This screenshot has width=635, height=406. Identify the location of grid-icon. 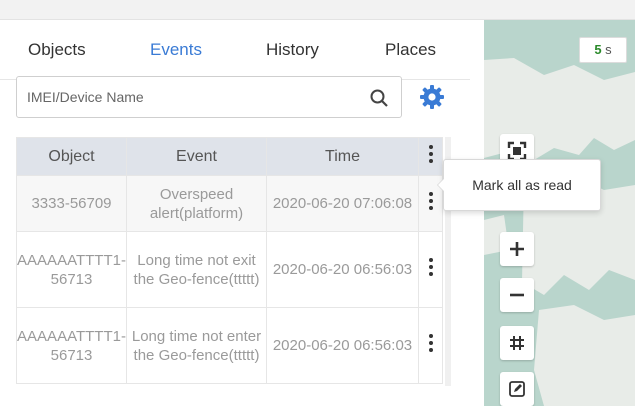
(517, 343).